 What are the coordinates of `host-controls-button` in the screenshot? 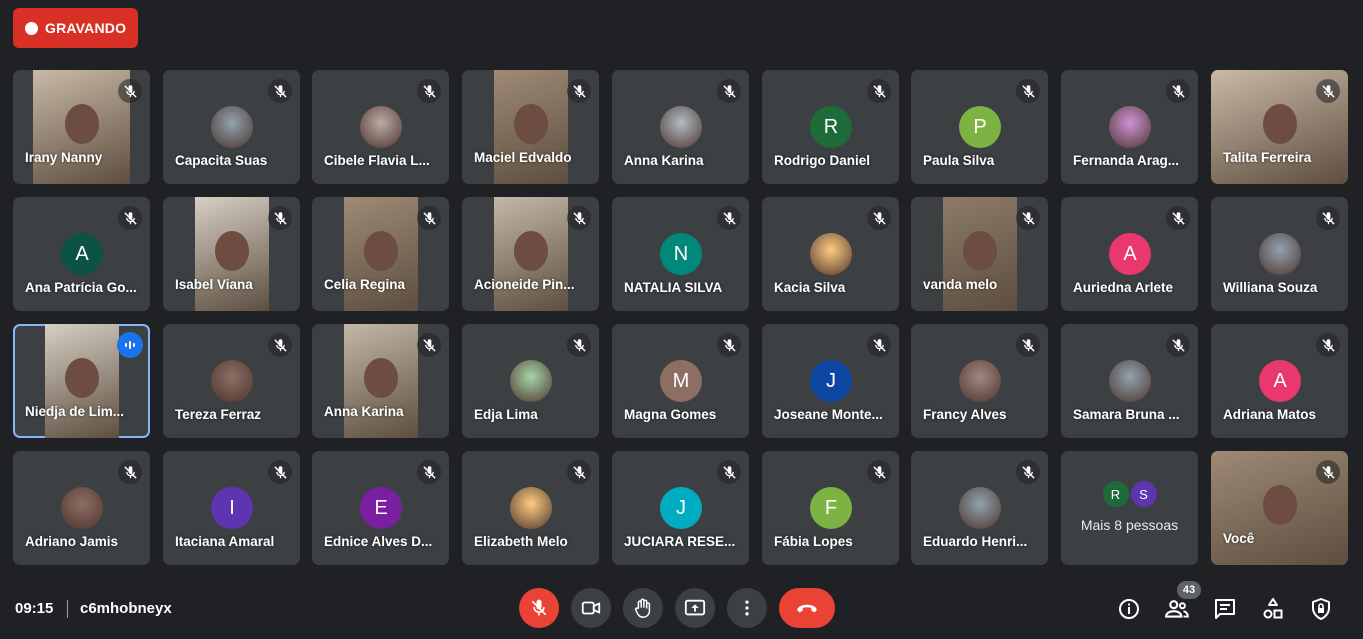 It's located at (1321, 609).